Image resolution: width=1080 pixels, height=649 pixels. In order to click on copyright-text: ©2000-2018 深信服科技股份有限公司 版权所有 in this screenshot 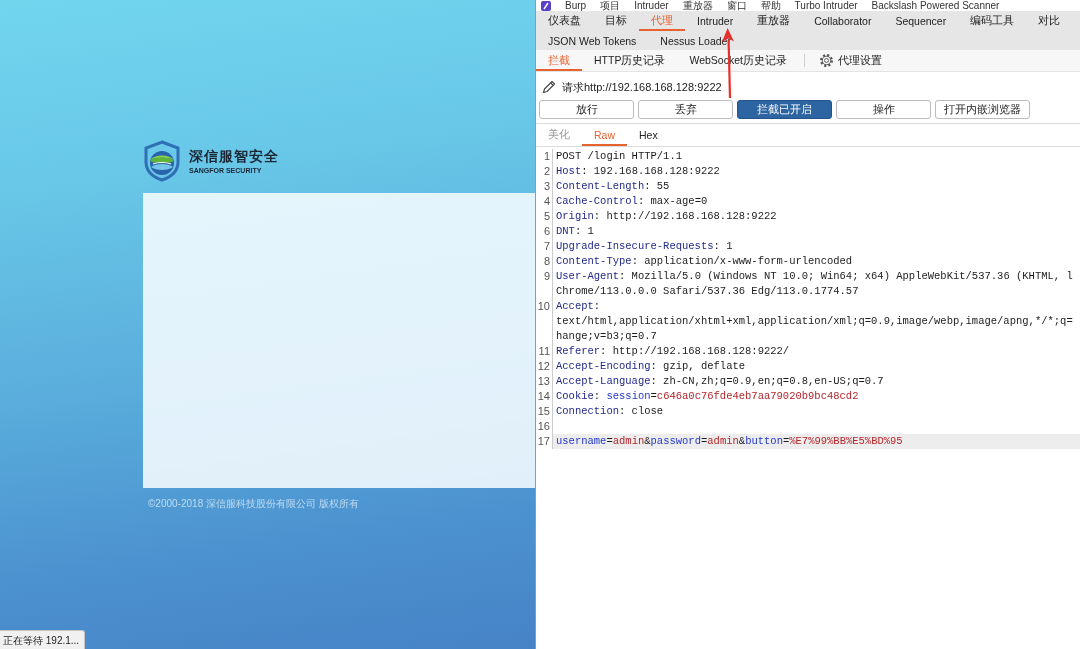, I will do `click(254, 504)`.